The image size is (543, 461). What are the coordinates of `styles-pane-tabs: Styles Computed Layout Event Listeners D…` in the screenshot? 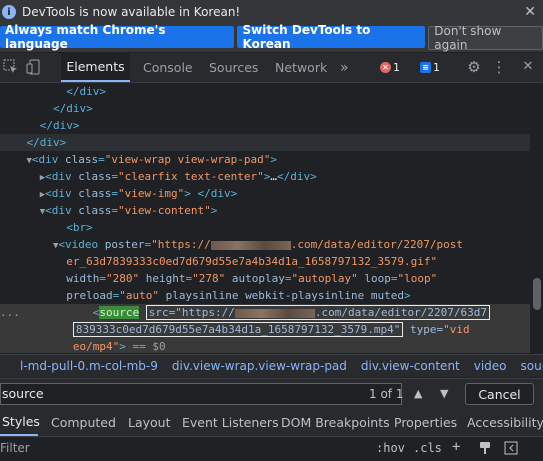 It's located at (271, 423).